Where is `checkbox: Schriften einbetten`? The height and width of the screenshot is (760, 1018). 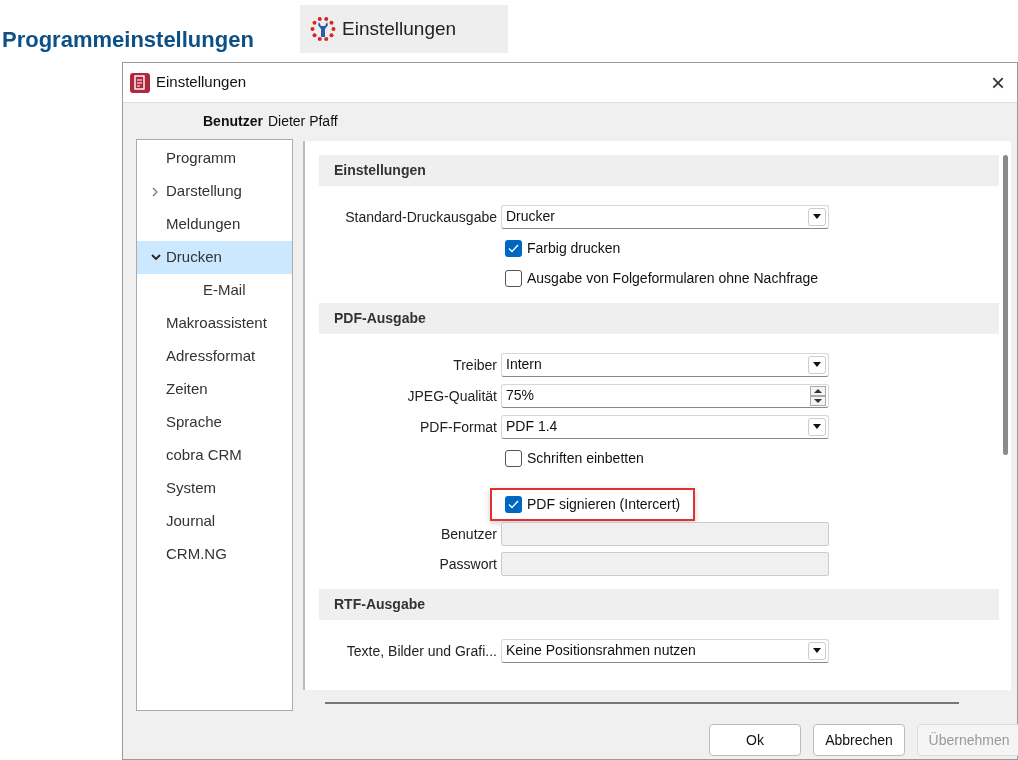 checkbox: Schriften einbetten is located at coordinates (574, 458).